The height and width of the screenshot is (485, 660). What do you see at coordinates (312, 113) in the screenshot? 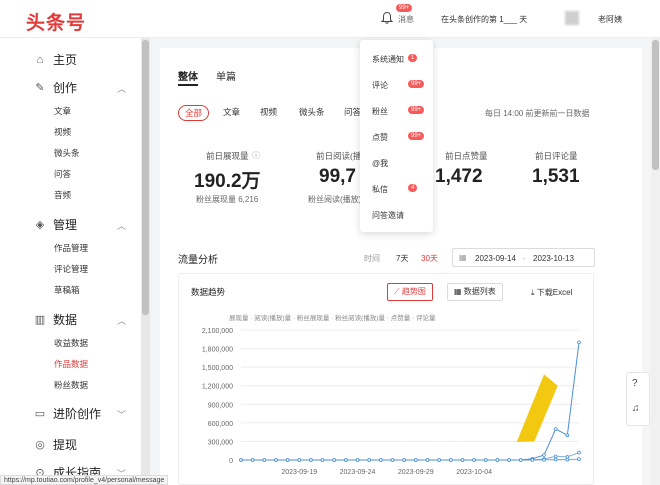
I see `filter-microheadline: 微头条` at bounding box center [312, 113].